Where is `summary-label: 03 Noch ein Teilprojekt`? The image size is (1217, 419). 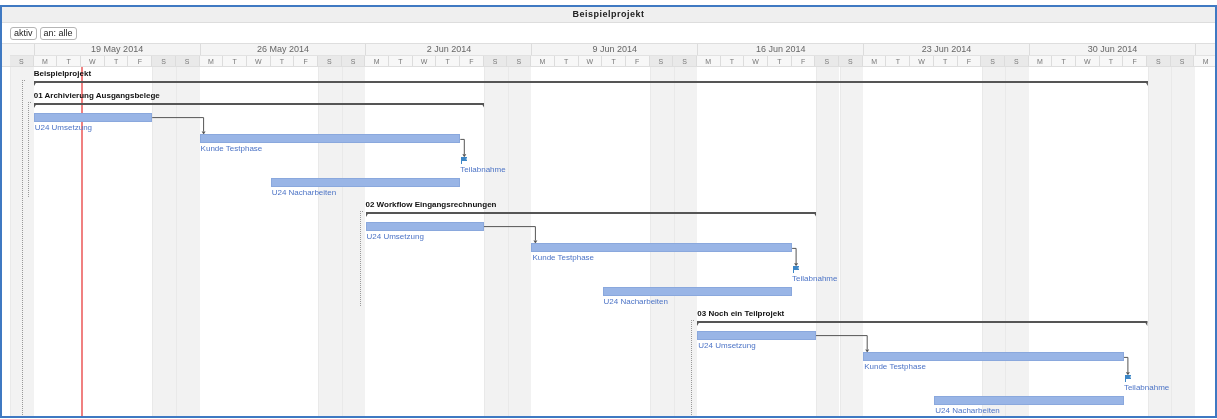 summary-label: 03 Noch ein Teilprojekt is located at coordinates (741, 313).